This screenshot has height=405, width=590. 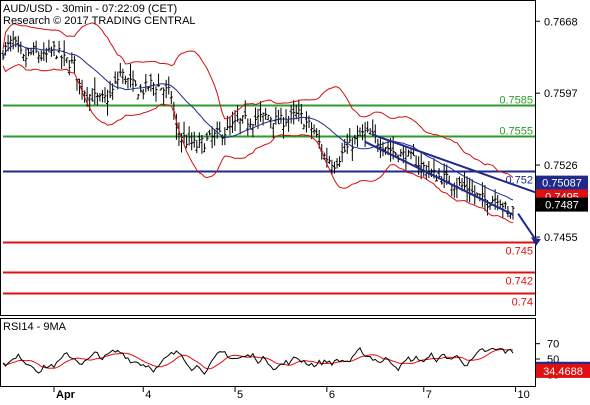 What do you see at coordinates (553, 345) in the screenshot?
I see `rsi-ytick-label: 70` at bounding box center [553, 345].